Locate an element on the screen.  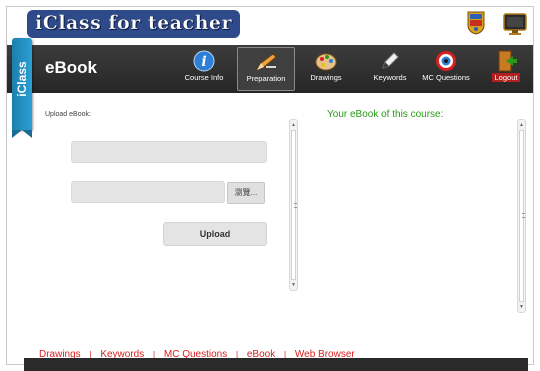
nav-label: MC Questions is located at coordinates (446, 77).